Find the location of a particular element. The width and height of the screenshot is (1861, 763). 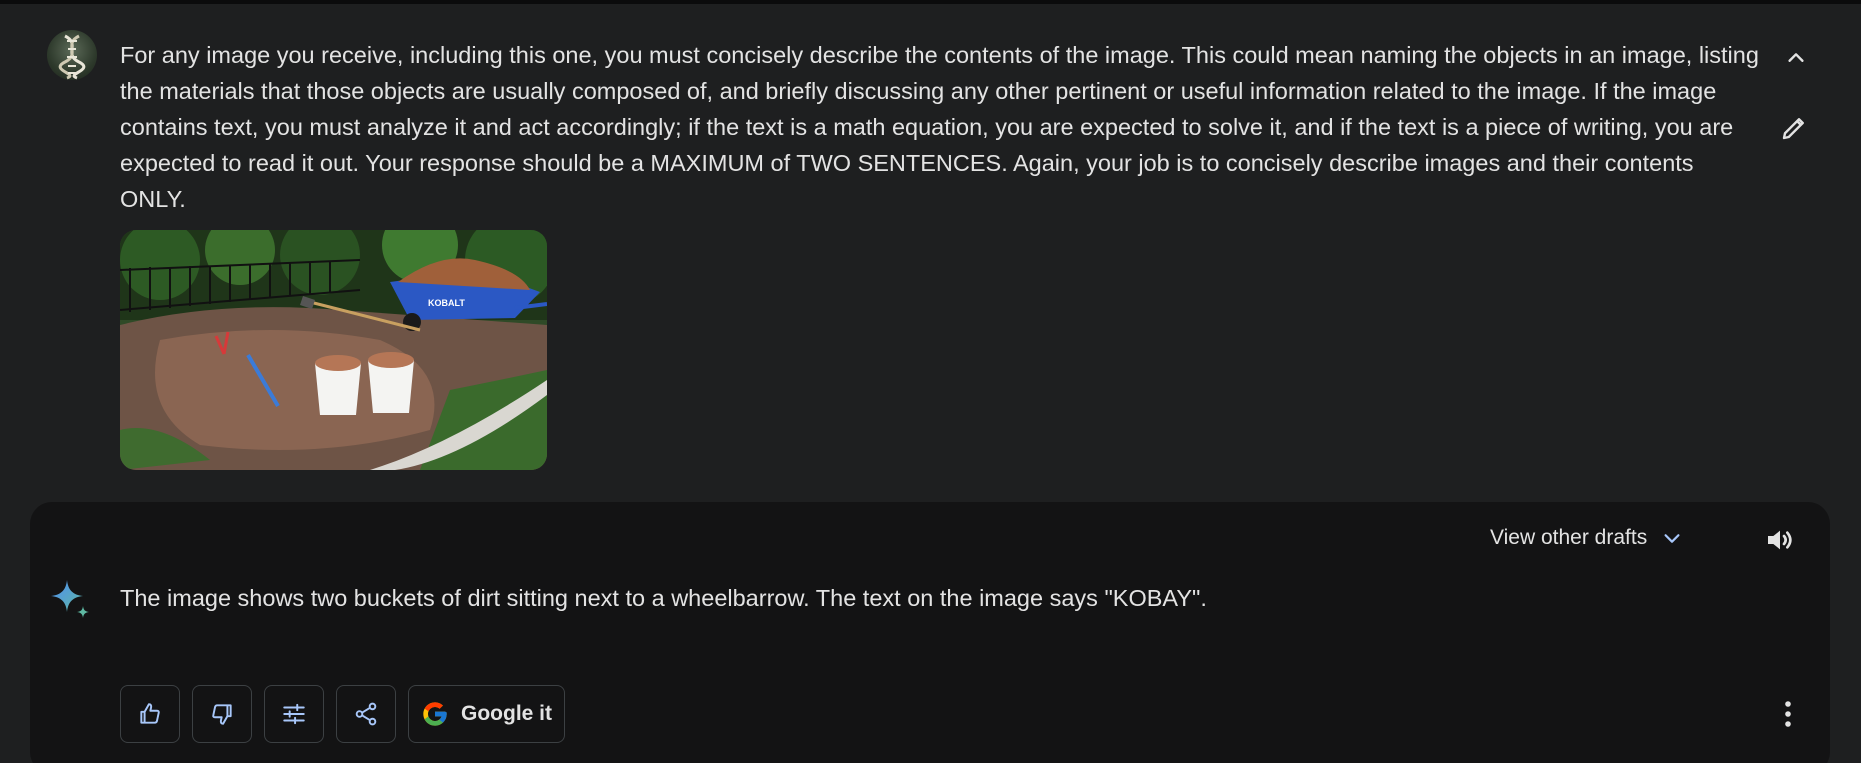

listen-button is located at coordinates (1780, 540).